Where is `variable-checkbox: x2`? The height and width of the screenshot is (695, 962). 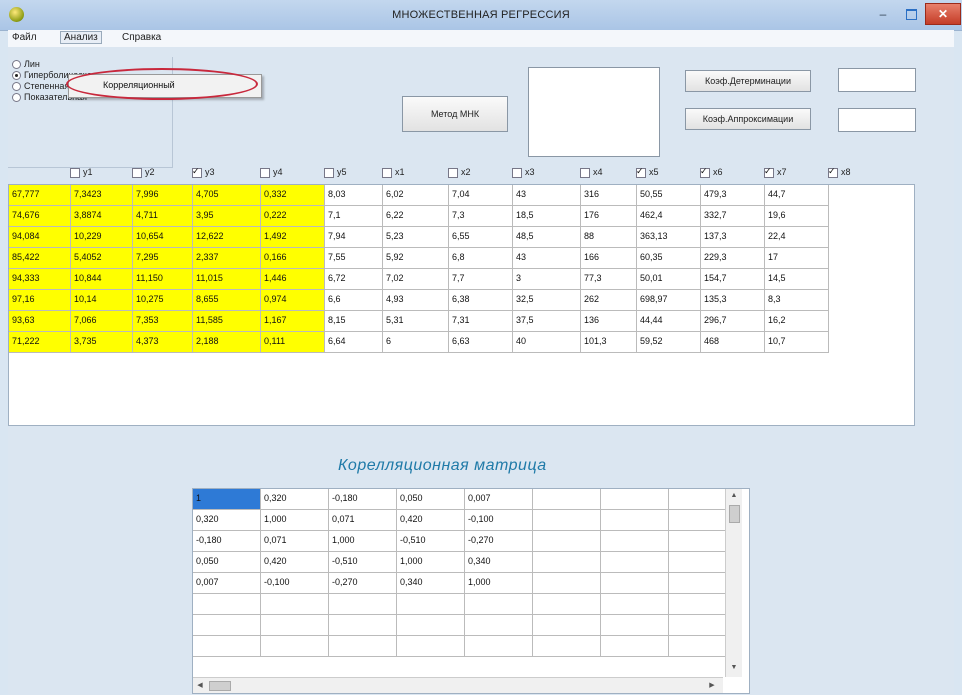 variable-checkbox: x2 is located at coordinates (459, 172).